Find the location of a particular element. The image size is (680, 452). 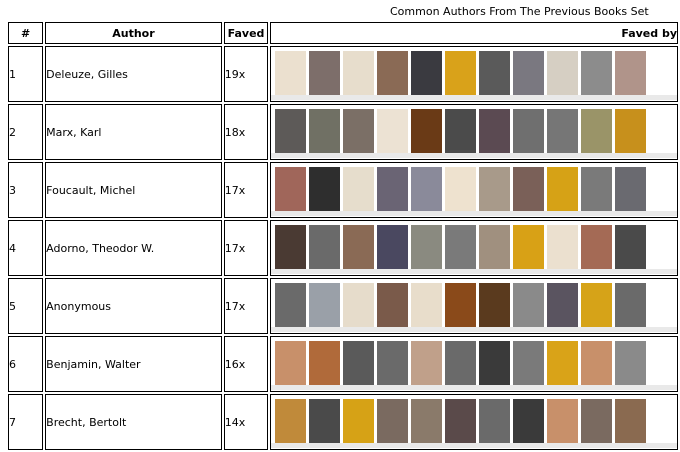

author-name: Deleuze, Gilles is located at coordinates (133, 74).